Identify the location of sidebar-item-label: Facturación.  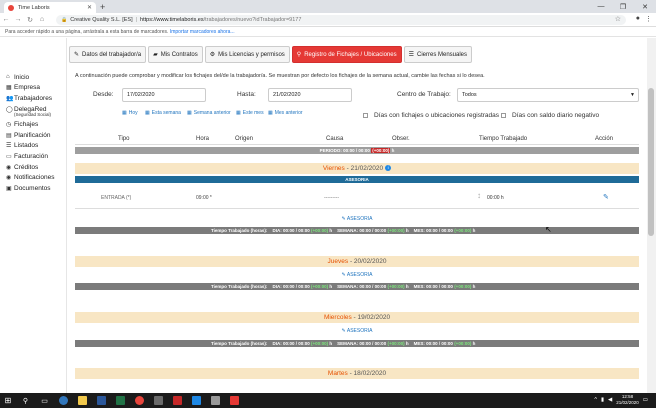
(31, 156).